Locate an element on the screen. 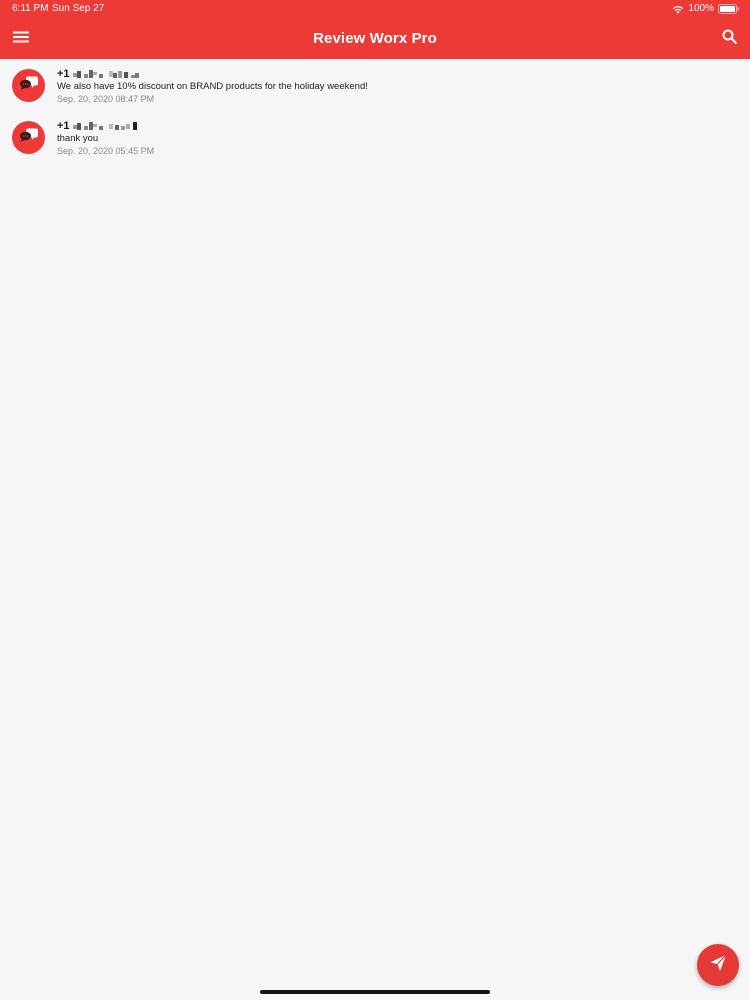 The width and height of the screenshot is (750, 1000). battery-percent: 100% is located at coordinates (701, 8).